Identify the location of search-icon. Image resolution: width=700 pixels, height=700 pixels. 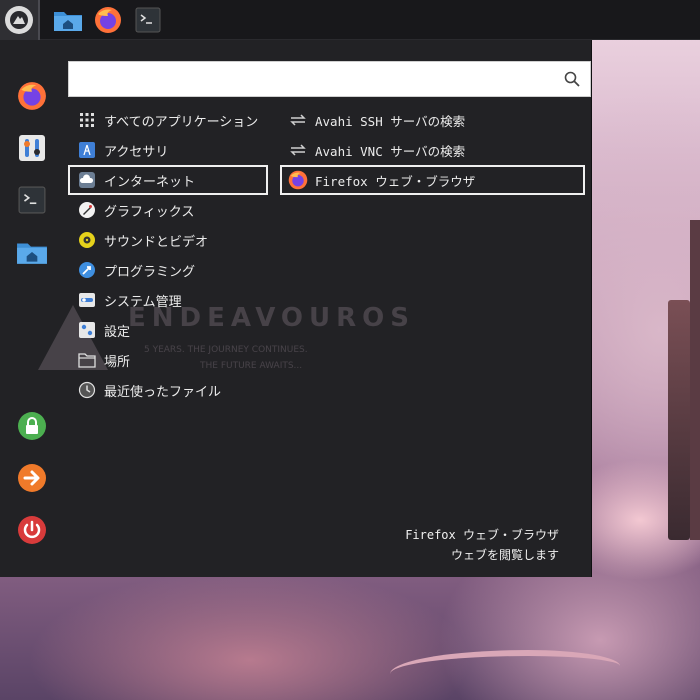
(572, 79).